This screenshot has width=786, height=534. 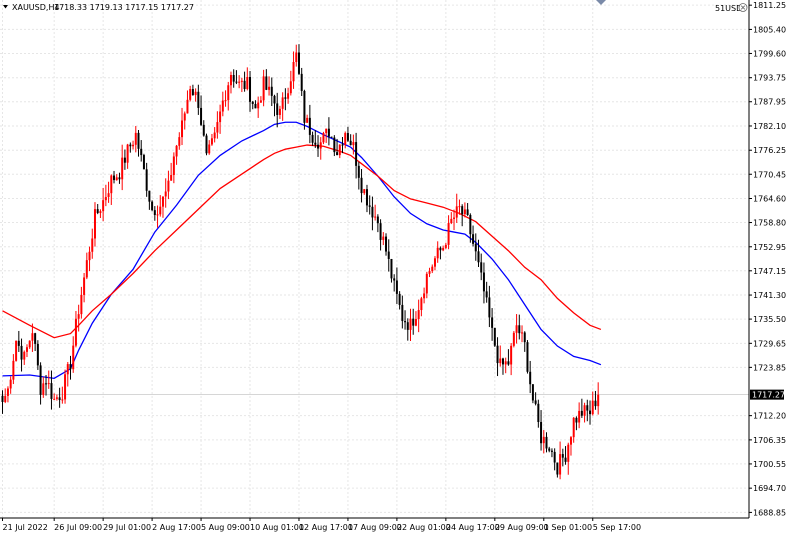 What do you see at coordinates (769, 102) in the screenshot?
I see `y-tick-label: 1787.95` at bounding box center [769, 102].